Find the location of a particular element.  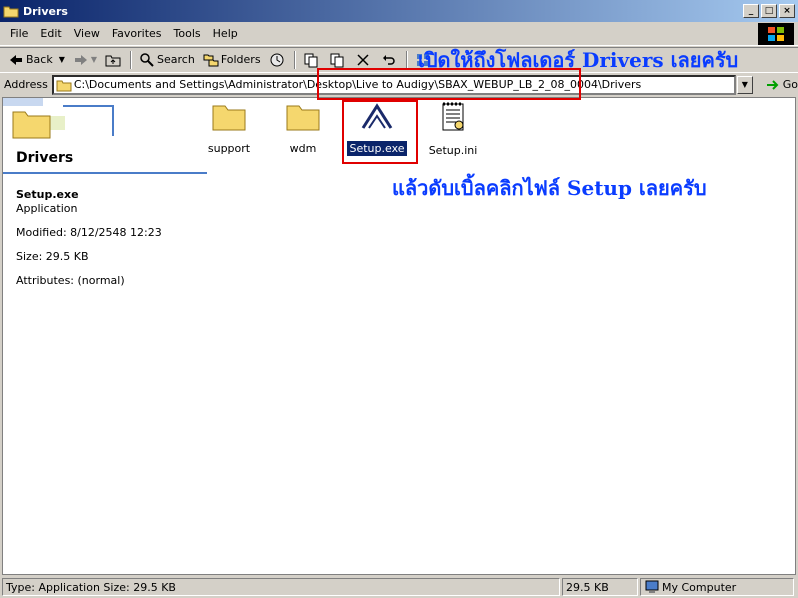

title-bar: Drivers _ □ × is located at coordinates (399, 11).